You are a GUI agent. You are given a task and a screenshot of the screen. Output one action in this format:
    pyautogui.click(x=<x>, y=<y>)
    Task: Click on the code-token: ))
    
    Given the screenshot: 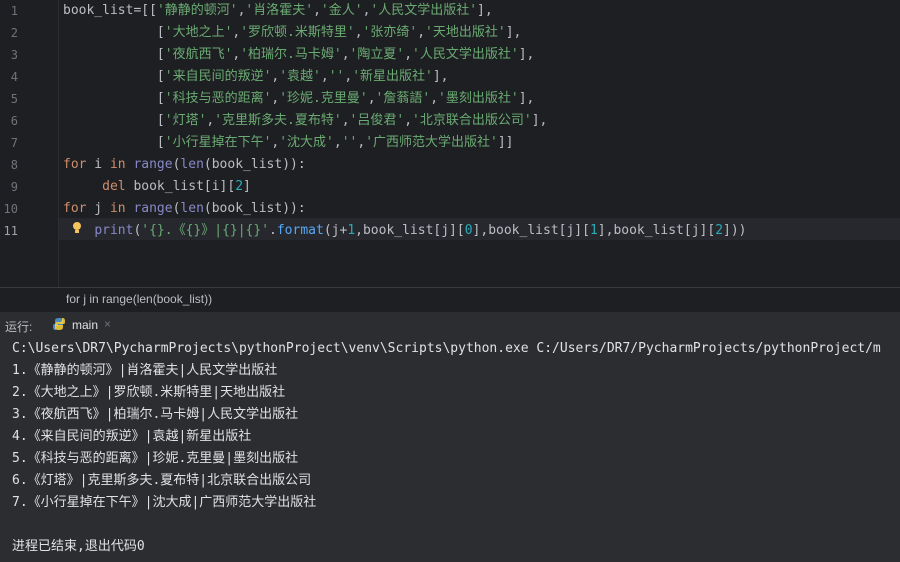 What is the action you would take?
    pyautogui.click(x=290, y=164)
    